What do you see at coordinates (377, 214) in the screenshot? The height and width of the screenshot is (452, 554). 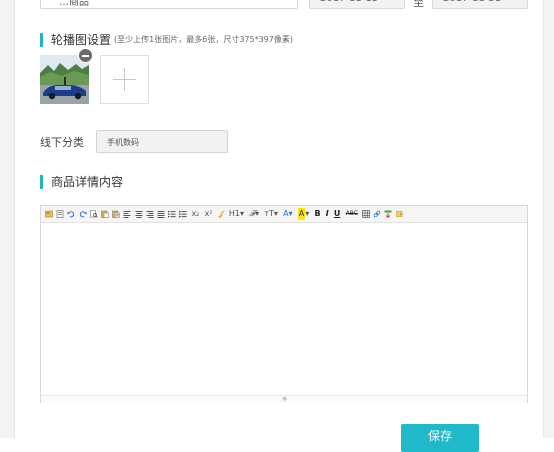 I see `link-icon` at bounding box center [377, 214].